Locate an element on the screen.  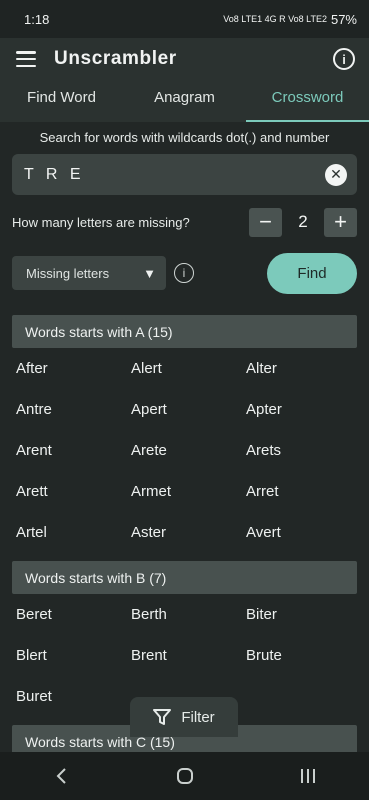
decrement-button: − is located at coordinates (265, 222).